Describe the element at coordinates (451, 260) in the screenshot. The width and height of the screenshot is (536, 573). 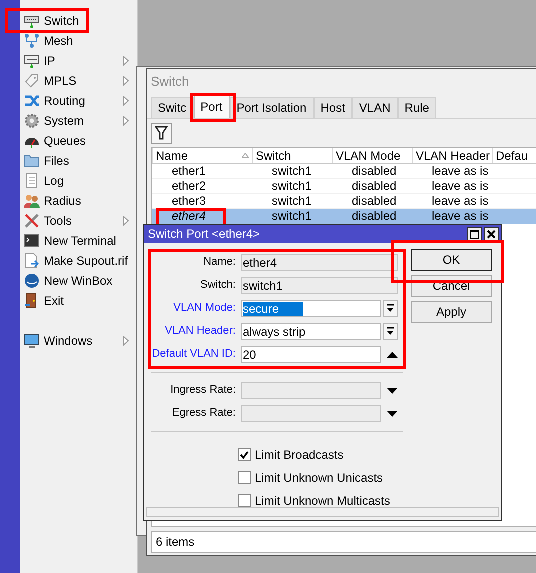
I see `dialog-button: OK` at that location.